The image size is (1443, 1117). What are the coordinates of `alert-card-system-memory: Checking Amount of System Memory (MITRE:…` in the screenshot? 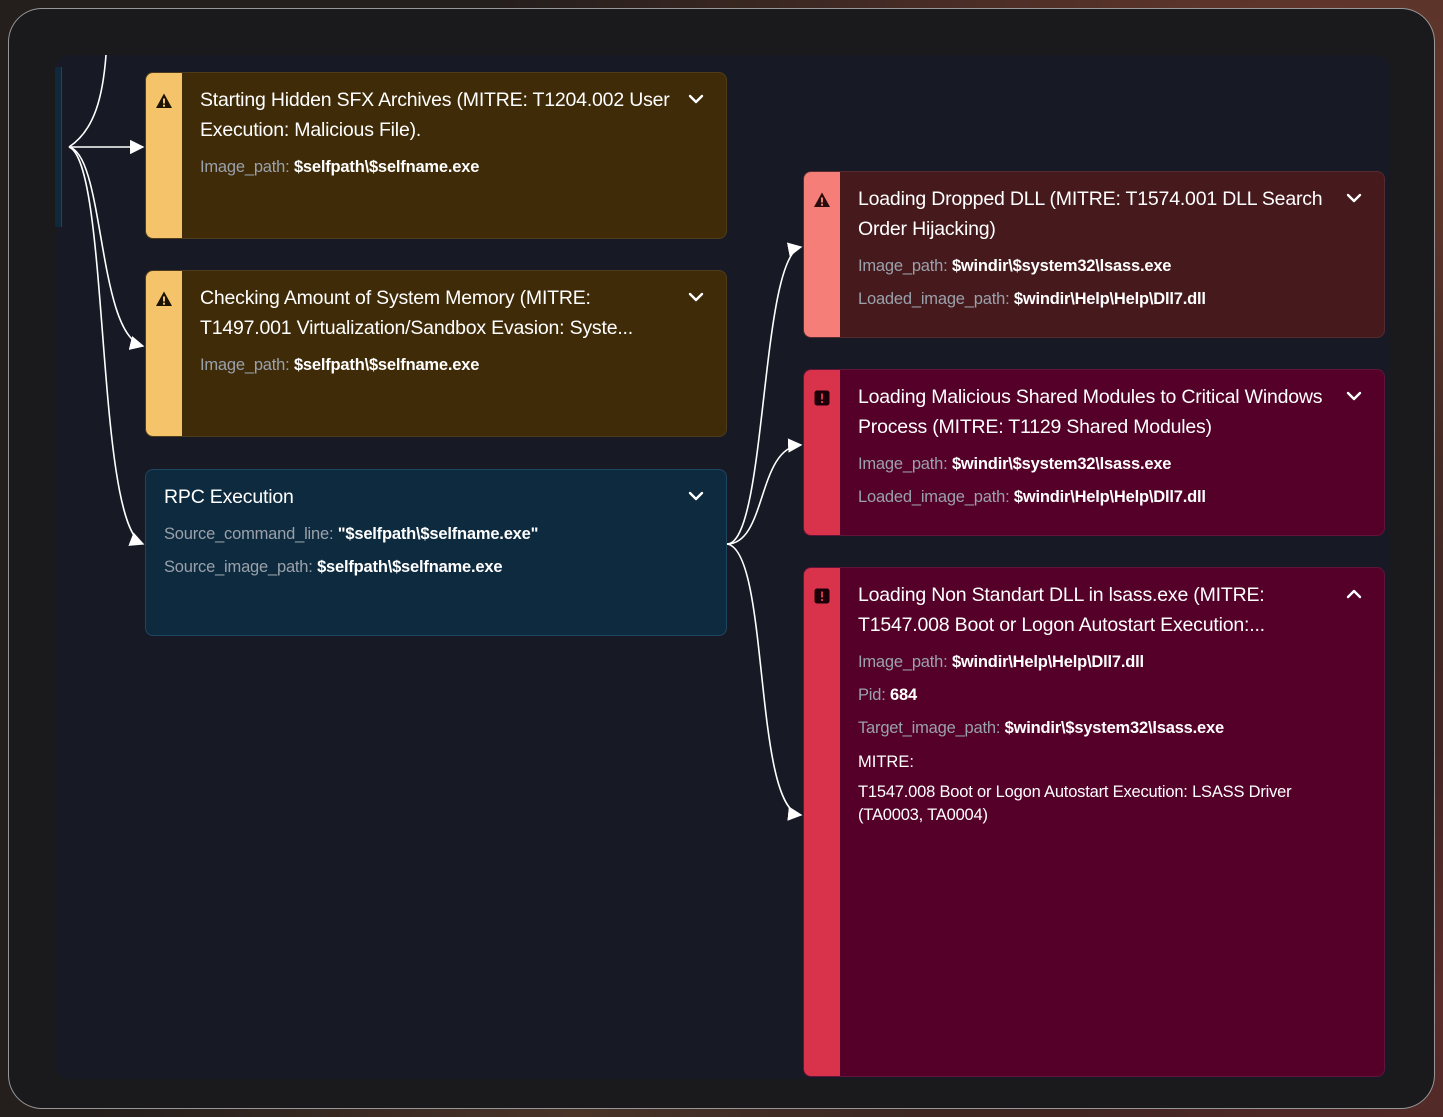 It's located at (436, 353).